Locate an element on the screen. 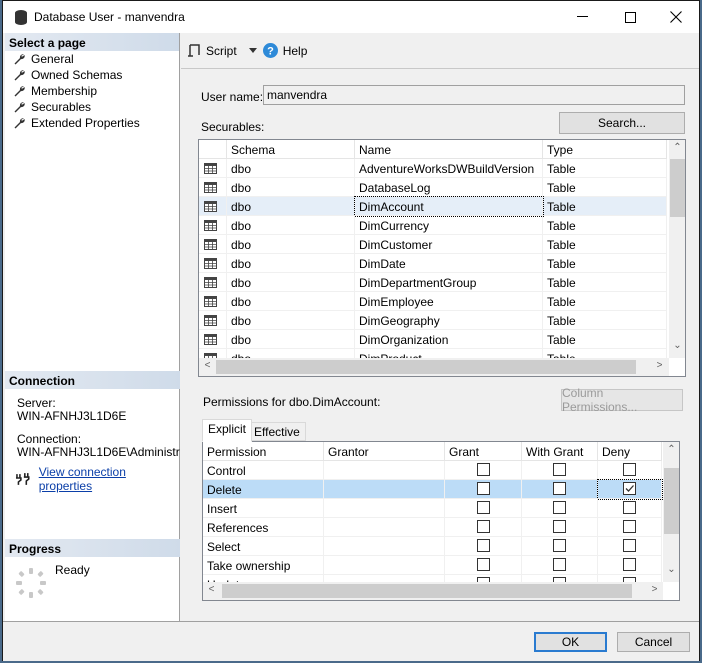 The width and height of the screenshot is (702, 663). securable-row: dbo DimAccount Table is located at coordinates (433, 206).